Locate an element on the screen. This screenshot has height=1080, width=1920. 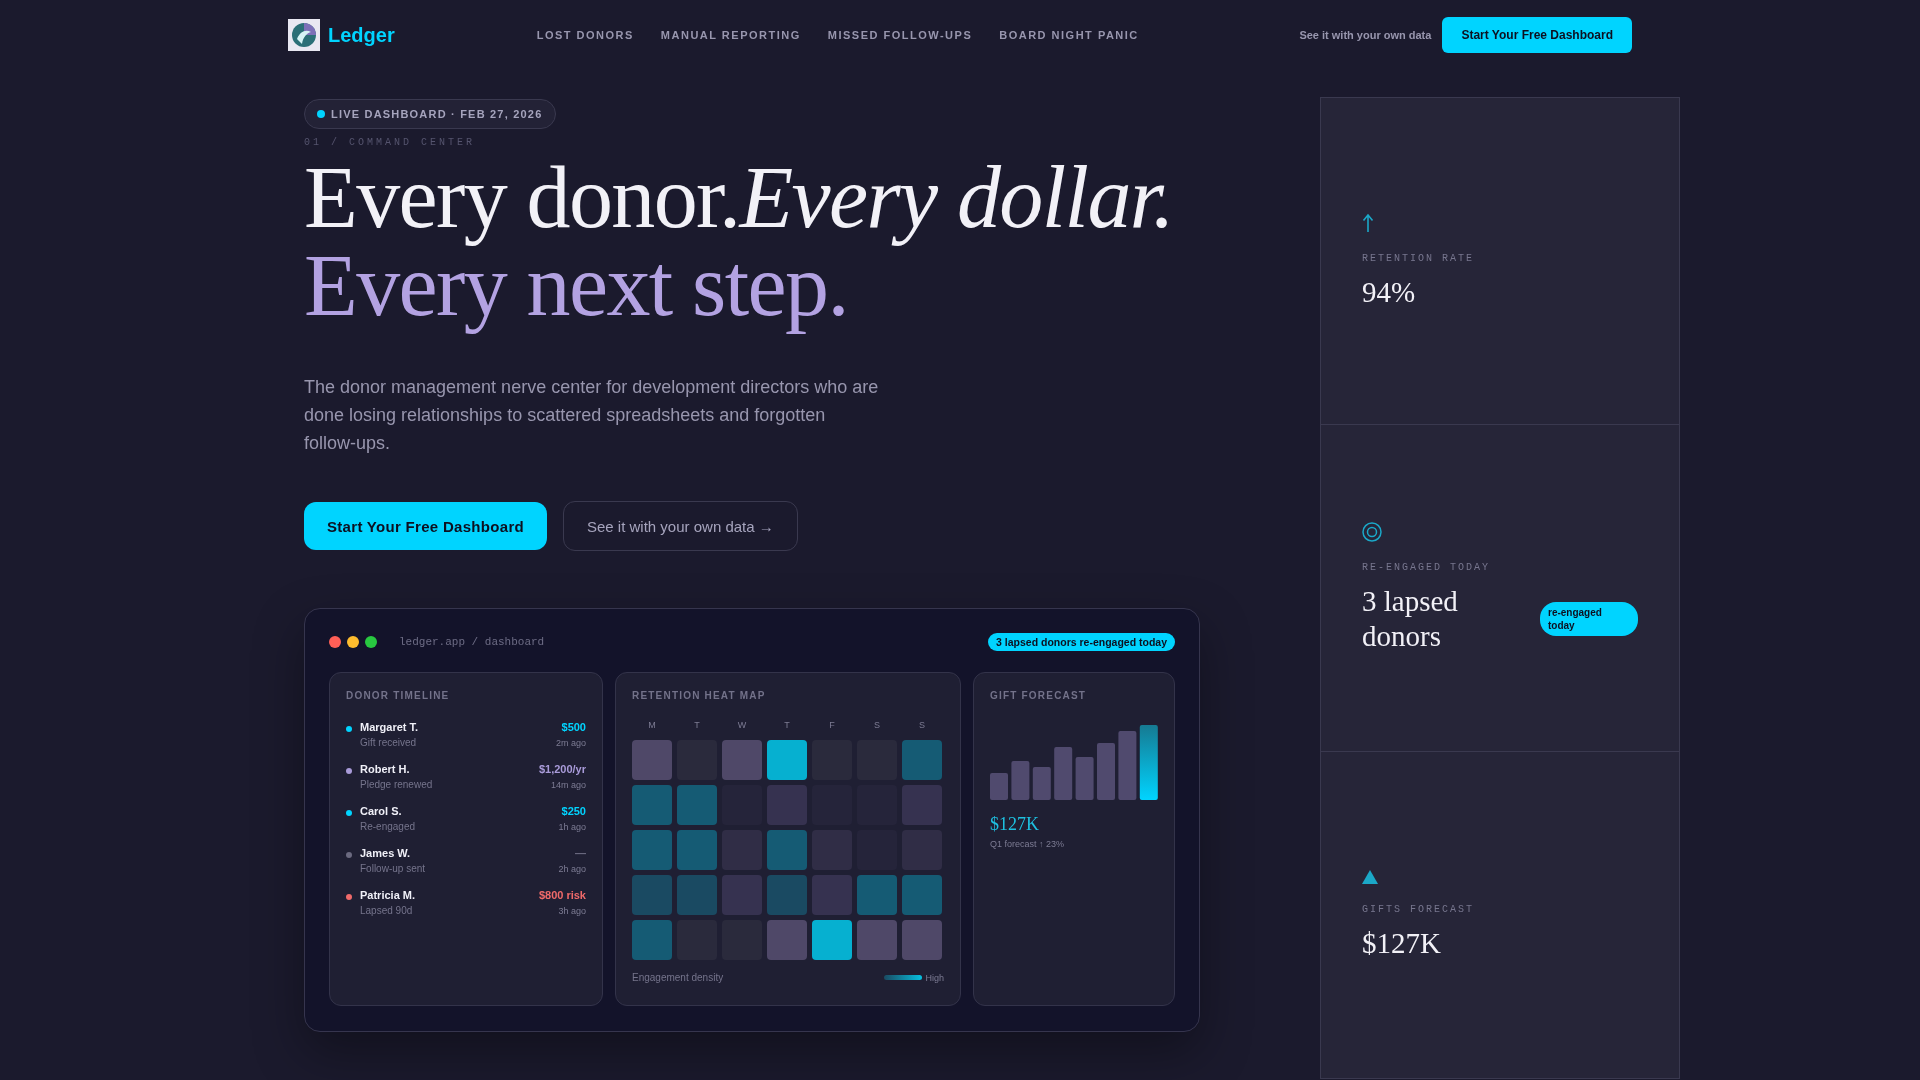
nav-link: See it with your own data is located at coordinates (1365, 35).